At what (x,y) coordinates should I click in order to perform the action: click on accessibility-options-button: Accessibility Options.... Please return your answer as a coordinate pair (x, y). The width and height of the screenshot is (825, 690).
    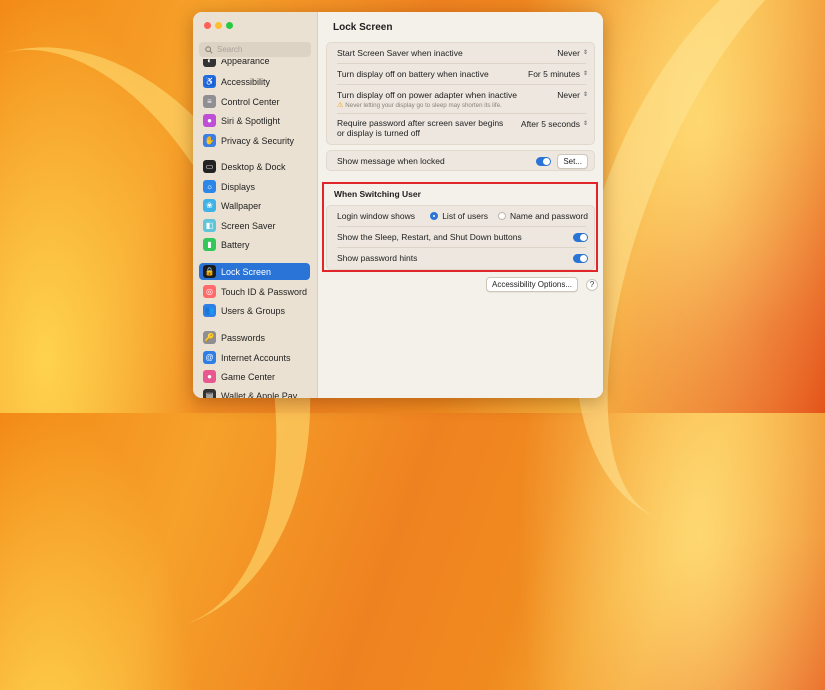
    Looking at the image, I should click on (532, 284).